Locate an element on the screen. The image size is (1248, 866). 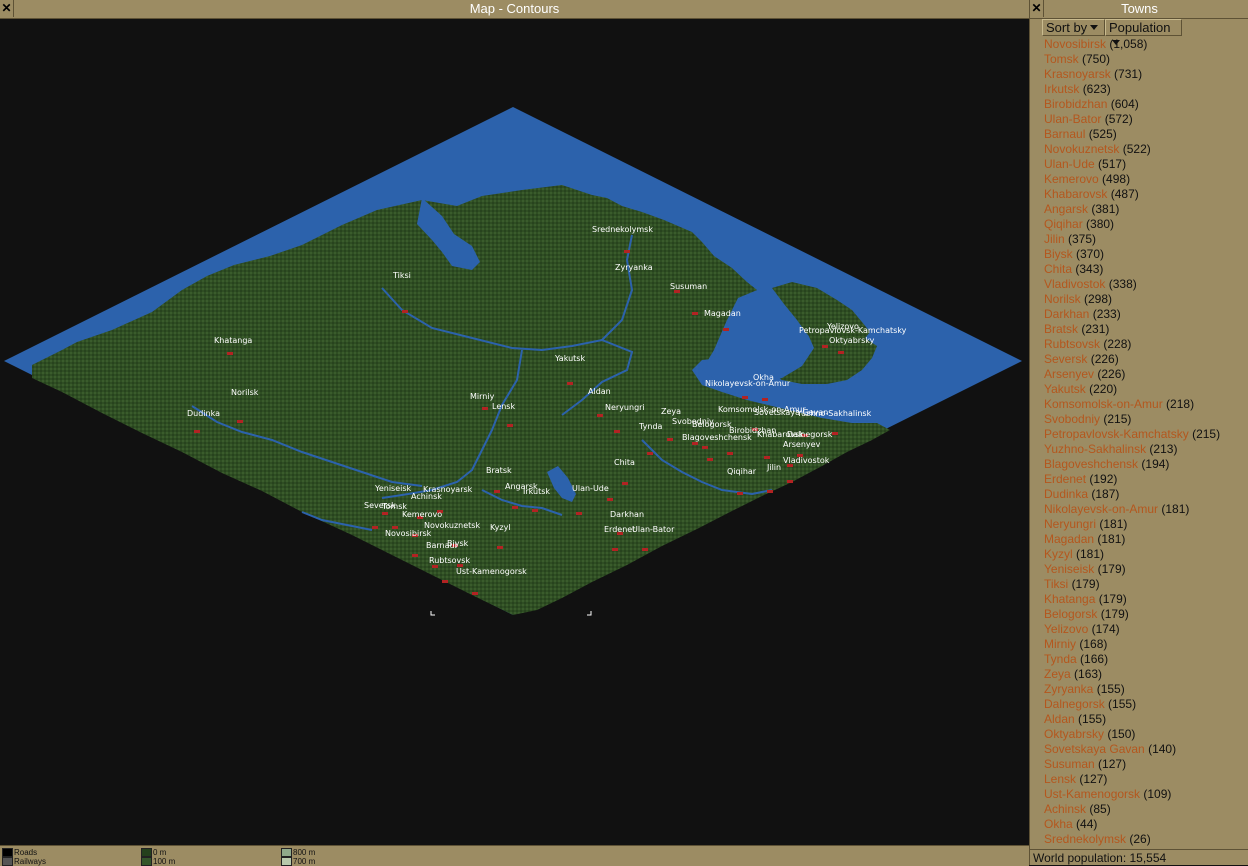
map-label: Kemerovo is located at coordinates (422, 514).